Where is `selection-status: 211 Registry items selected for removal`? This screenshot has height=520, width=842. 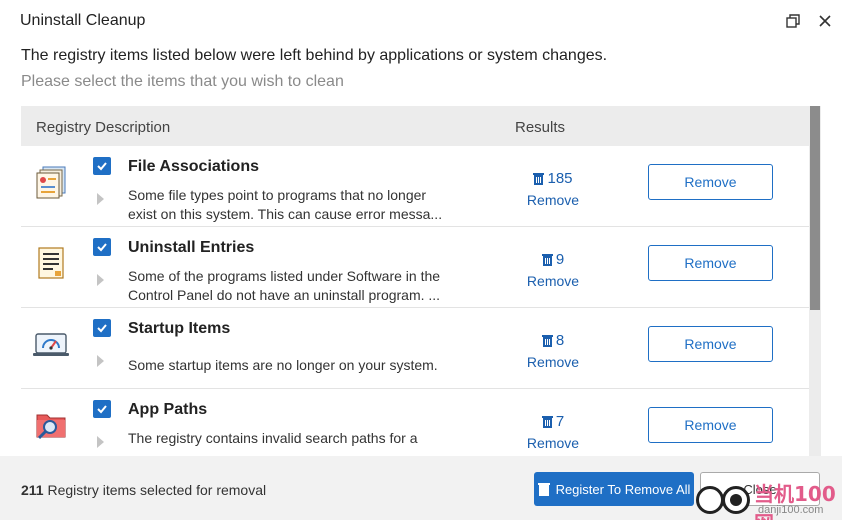 selection-status: 211 Registry items selected for removal is located at coordinates (143, 490).